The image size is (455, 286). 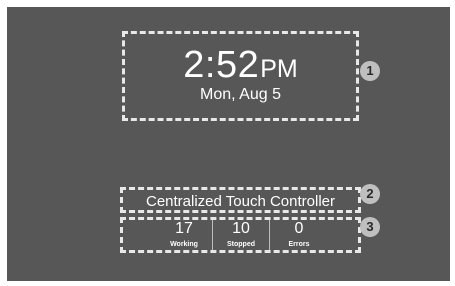 I want to click on clock-ampm: PM, so click(x=279, y=69).